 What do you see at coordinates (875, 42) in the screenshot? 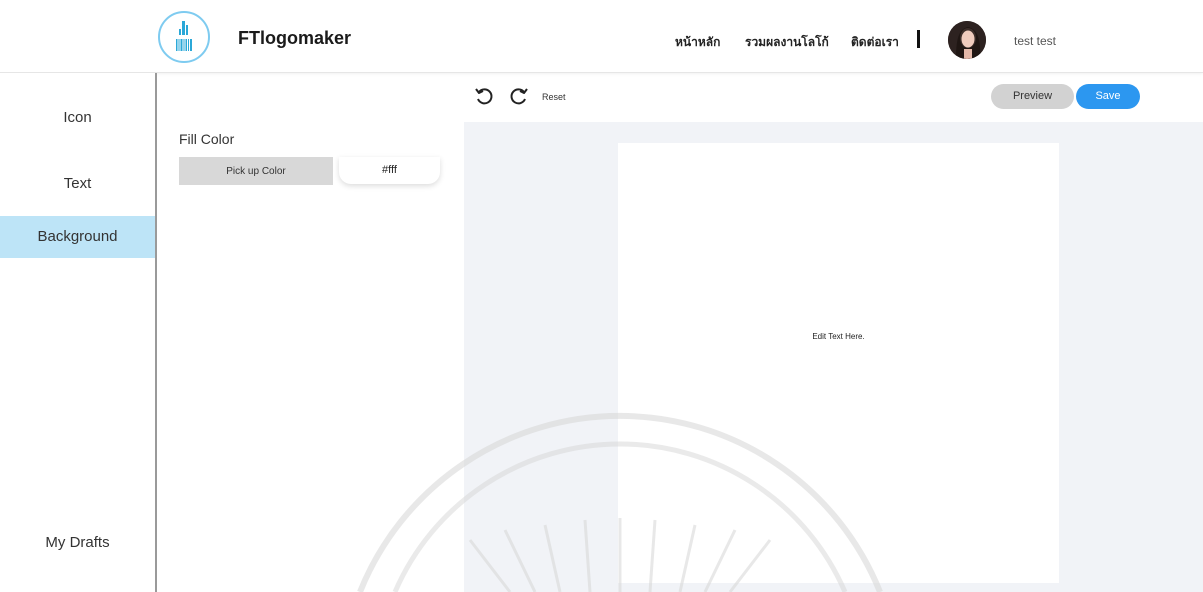
I see `nav-contact: ติดต่อเรา` at bounding box center [875, 42].